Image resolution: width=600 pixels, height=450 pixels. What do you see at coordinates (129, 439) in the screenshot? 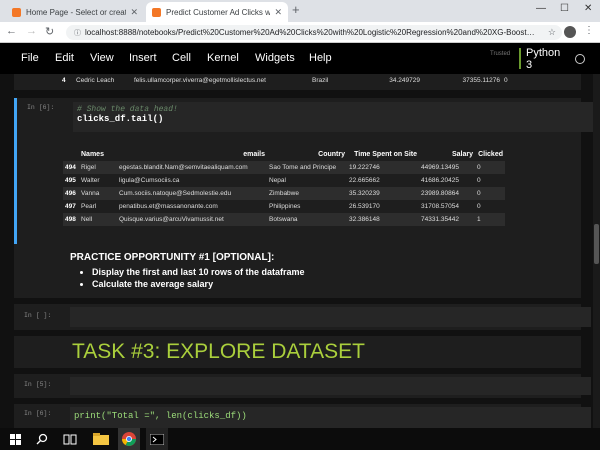
I see `chrome-icon` at bounding box center [129, 439].